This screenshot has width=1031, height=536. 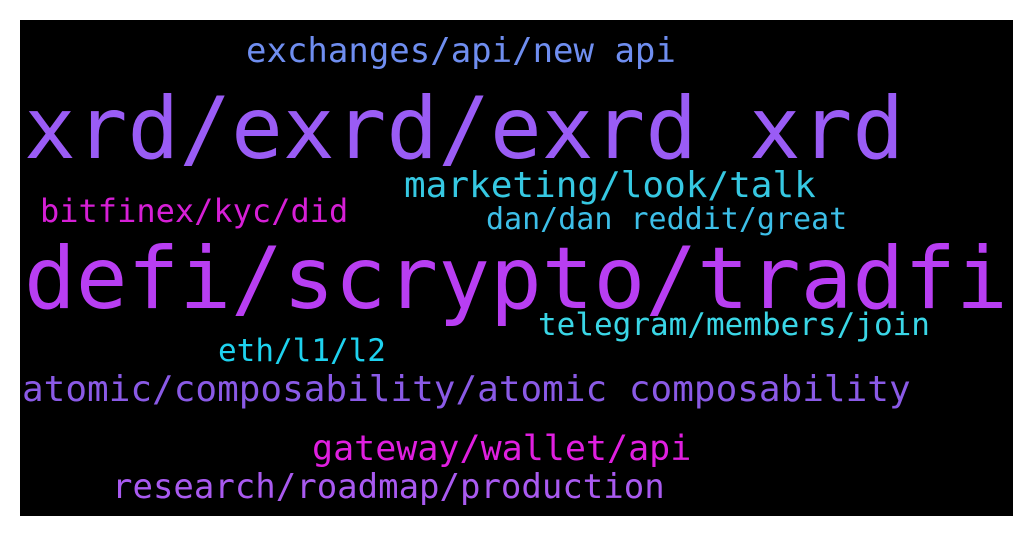 I want to click on word-eth-l1-l2: eth/l1/l2, so click(x=302, y=351).